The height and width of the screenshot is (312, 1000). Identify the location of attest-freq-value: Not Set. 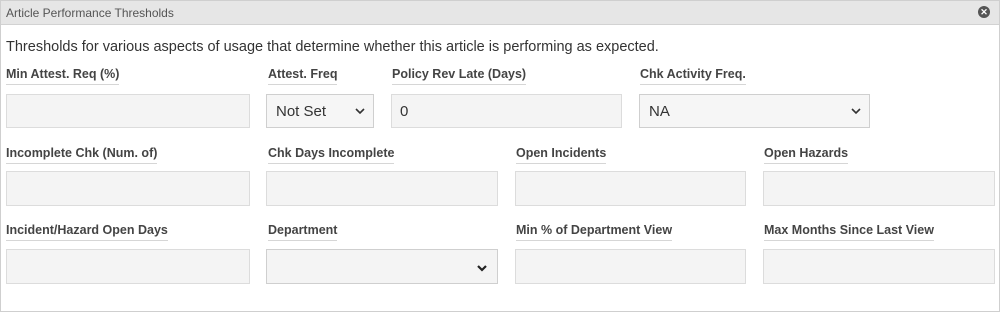
(301, 111).